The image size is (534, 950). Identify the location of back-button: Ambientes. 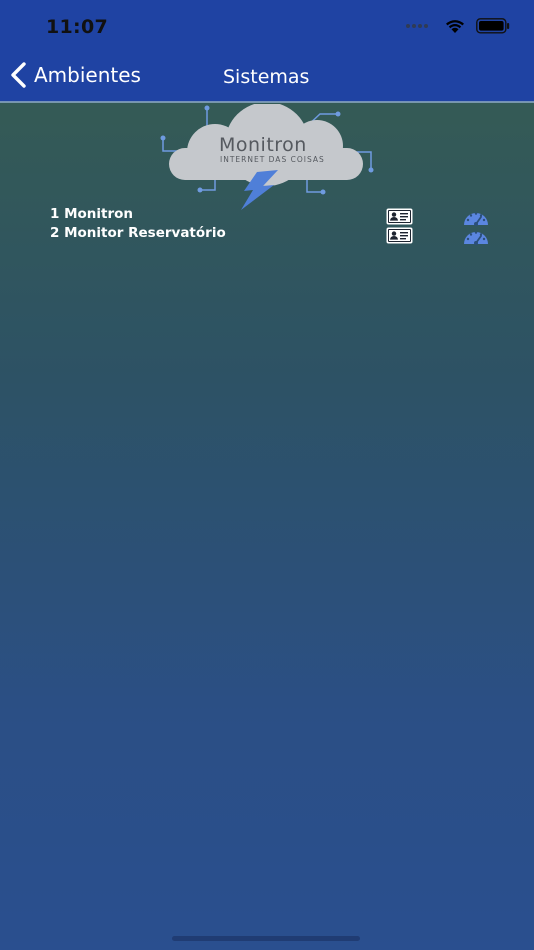
(75, 75).